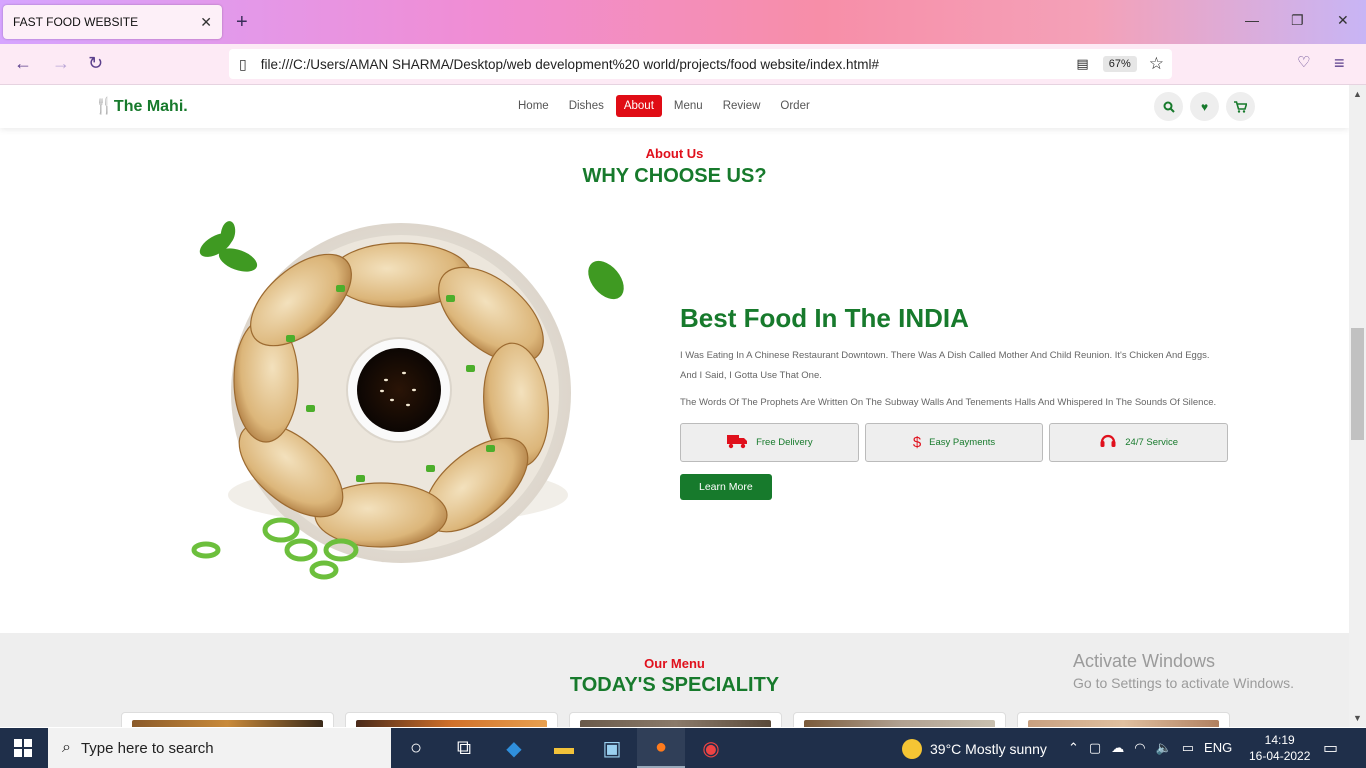  I want to click on taskbar-search: ⌕ Type here to search, so click(219, 748).